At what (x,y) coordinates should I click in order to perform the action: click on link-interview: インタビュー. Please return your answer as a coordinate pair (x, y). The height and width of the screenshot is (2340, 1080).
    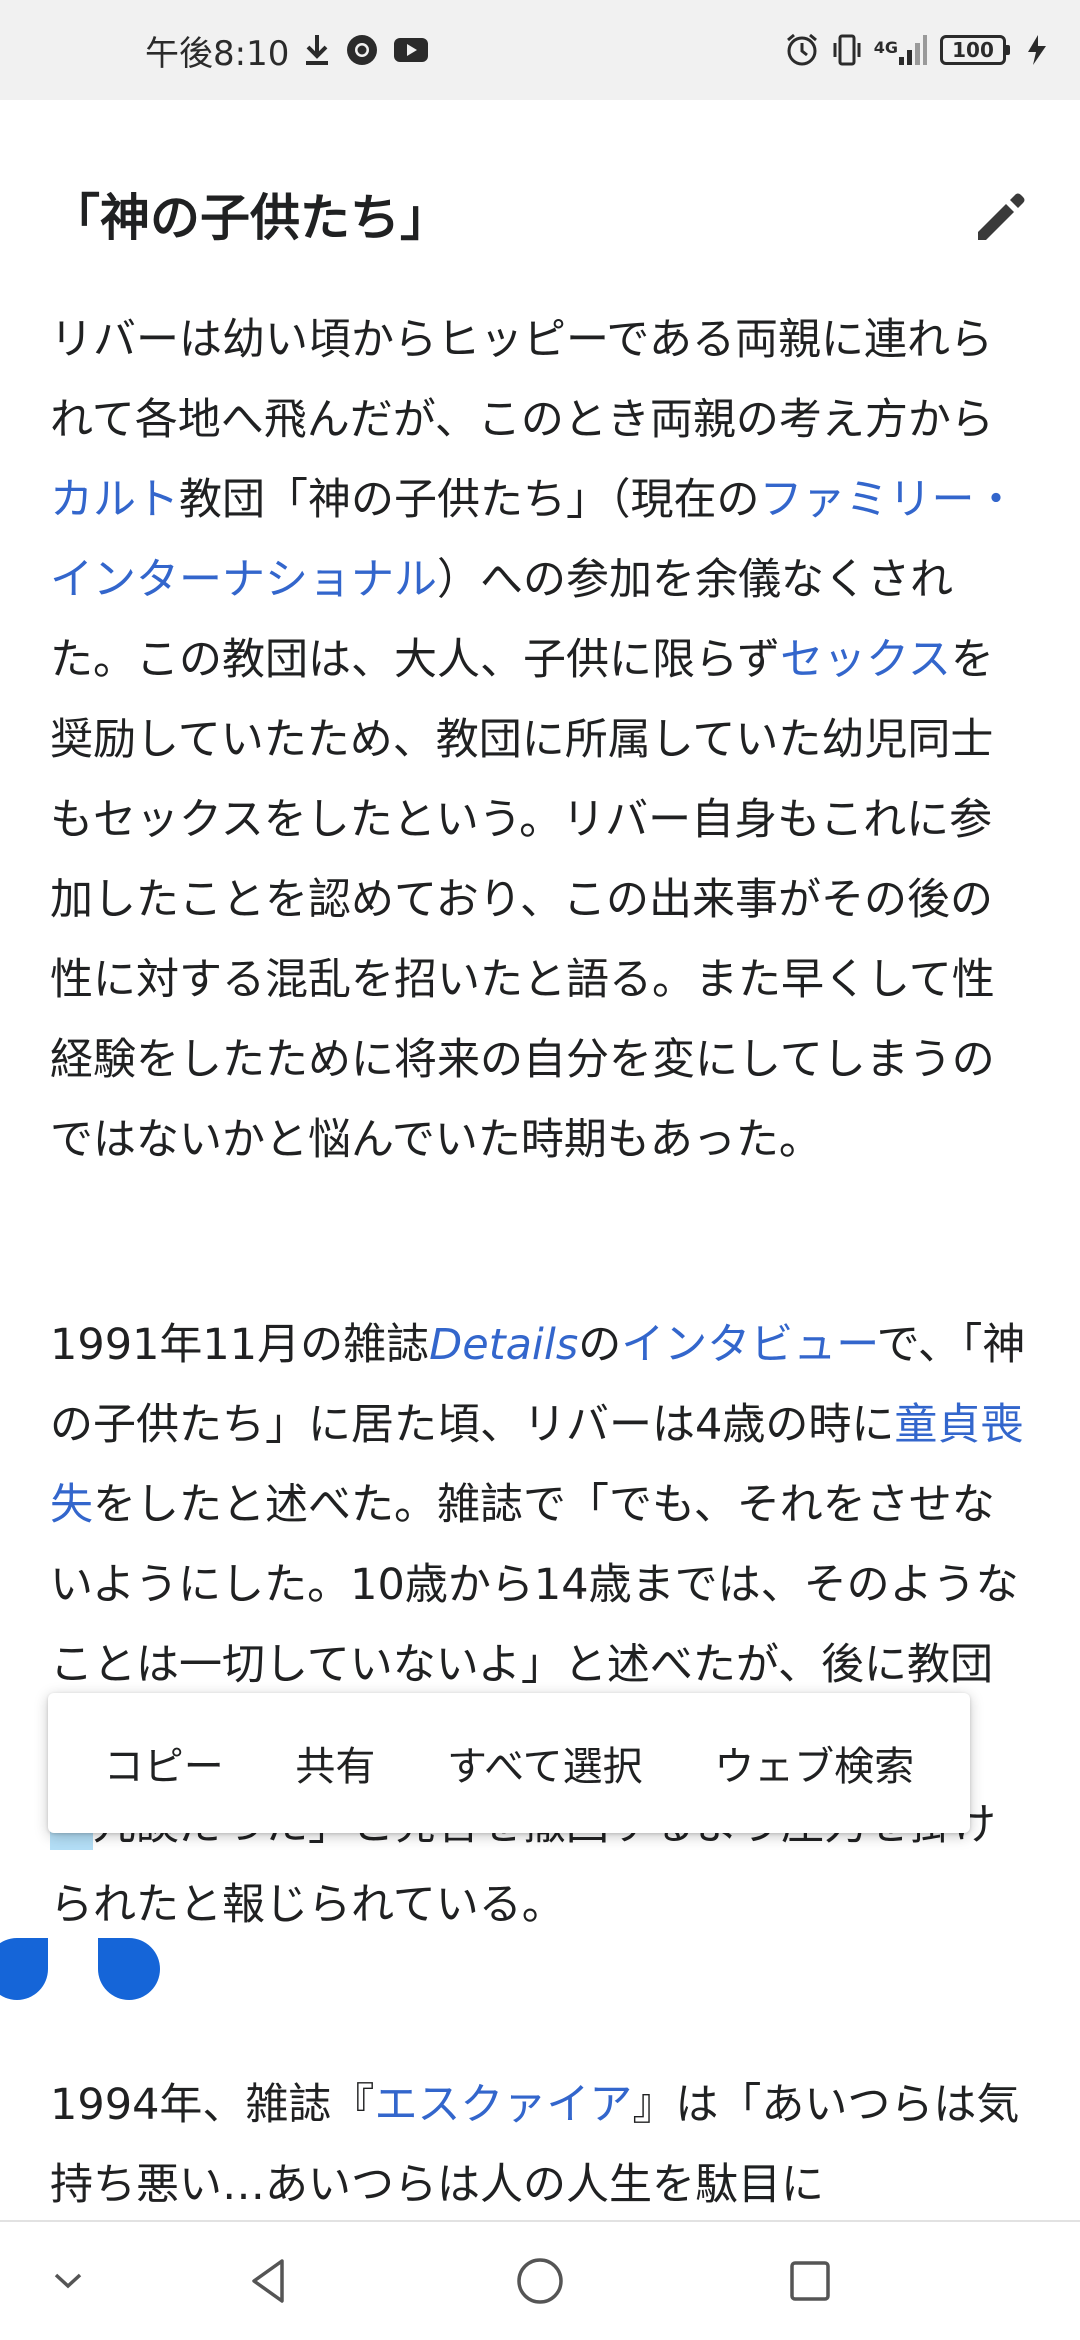
    Looking at the image, I should click on (748, 1345).